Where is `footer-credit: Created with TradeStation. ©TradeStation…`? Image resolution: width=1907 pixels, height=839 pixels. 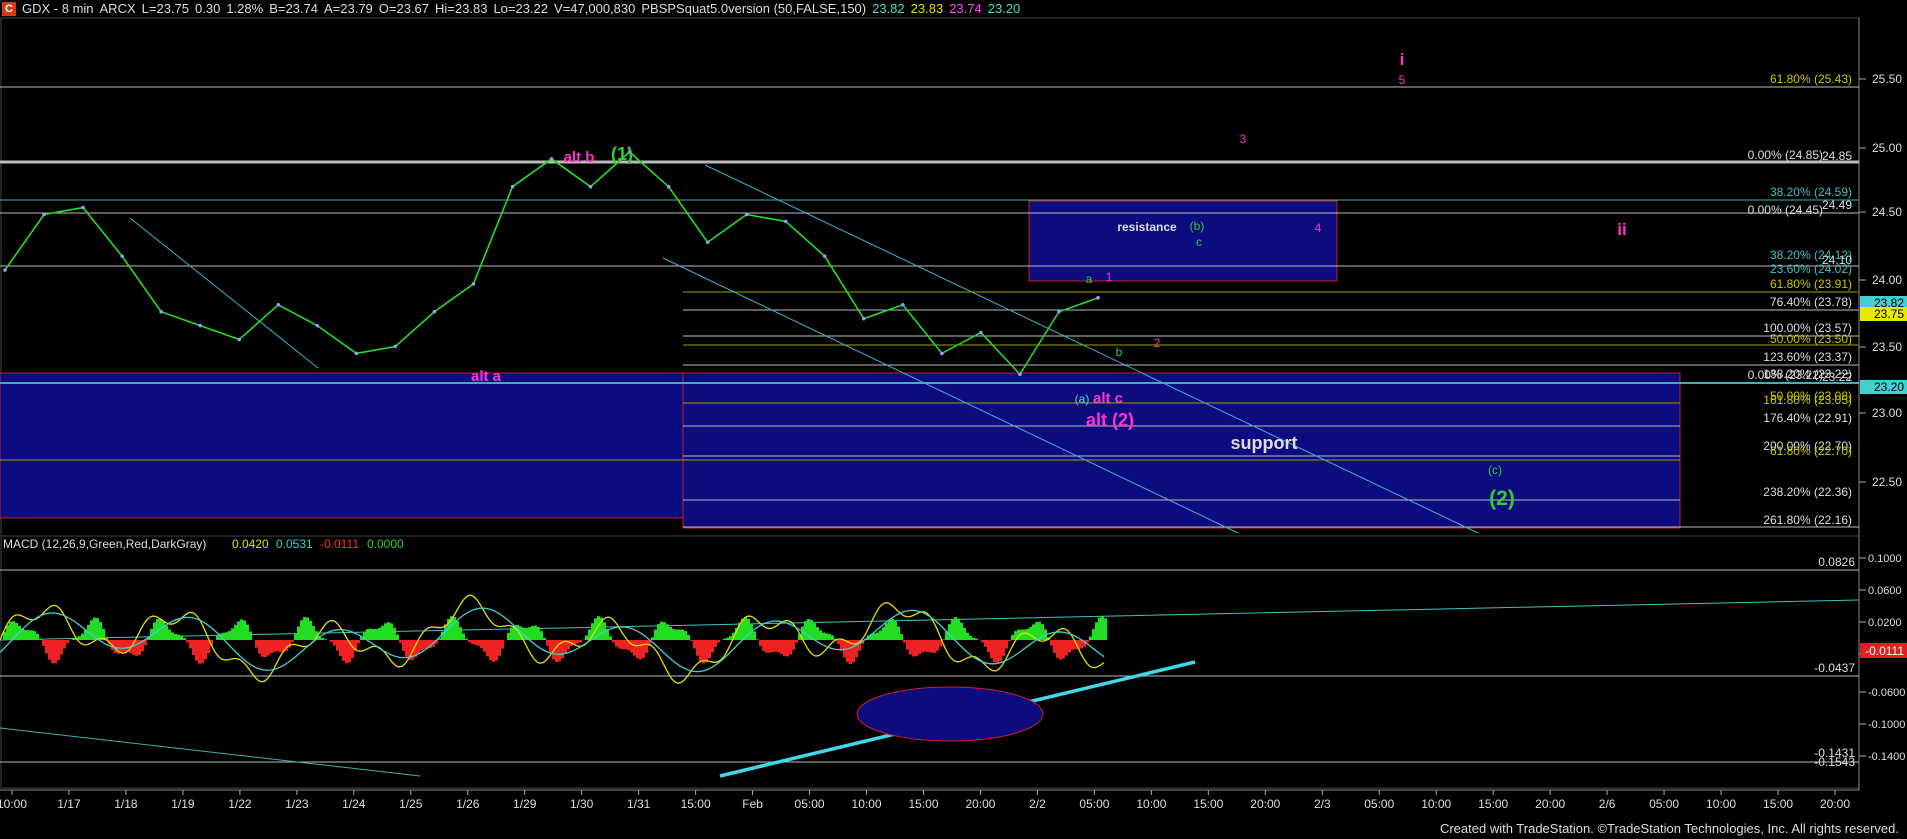 footer-credit: Created with TradeStation. ©TradeStation… is located at coordinates (1669, 828).